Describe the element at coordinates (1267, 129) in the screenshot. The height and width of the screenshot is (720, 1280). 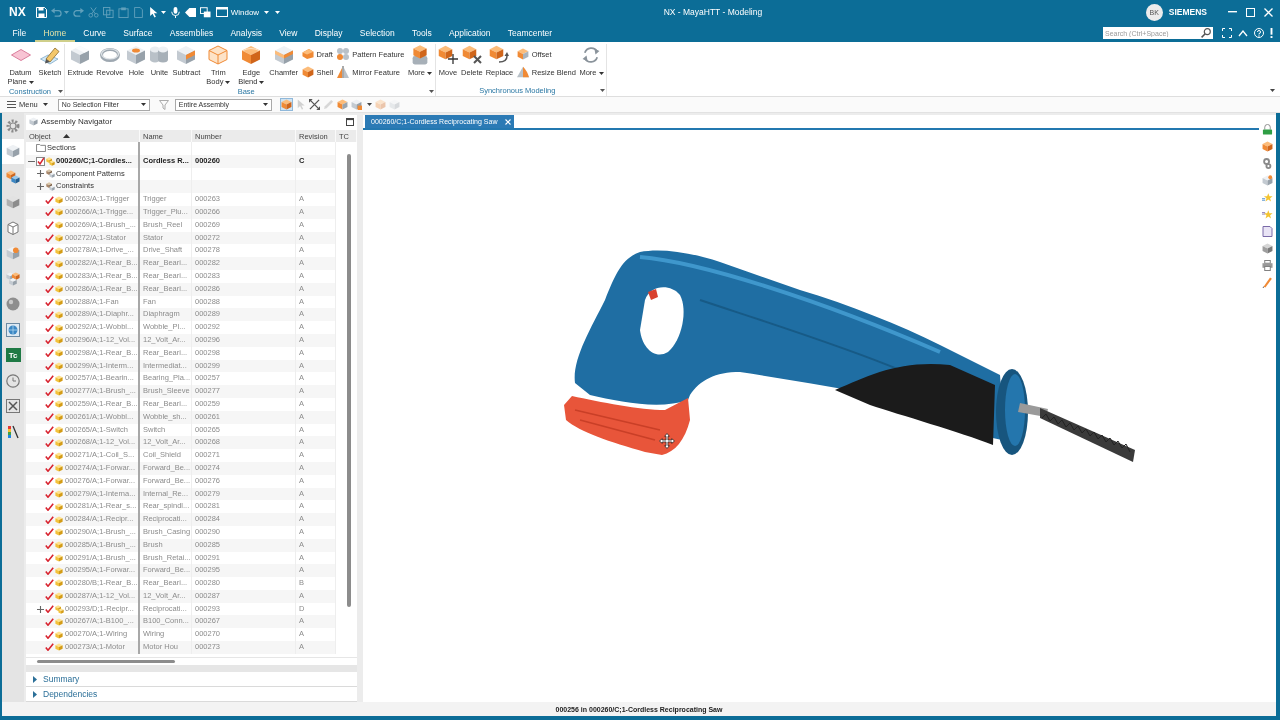
I see `padlock-icon` at that location.